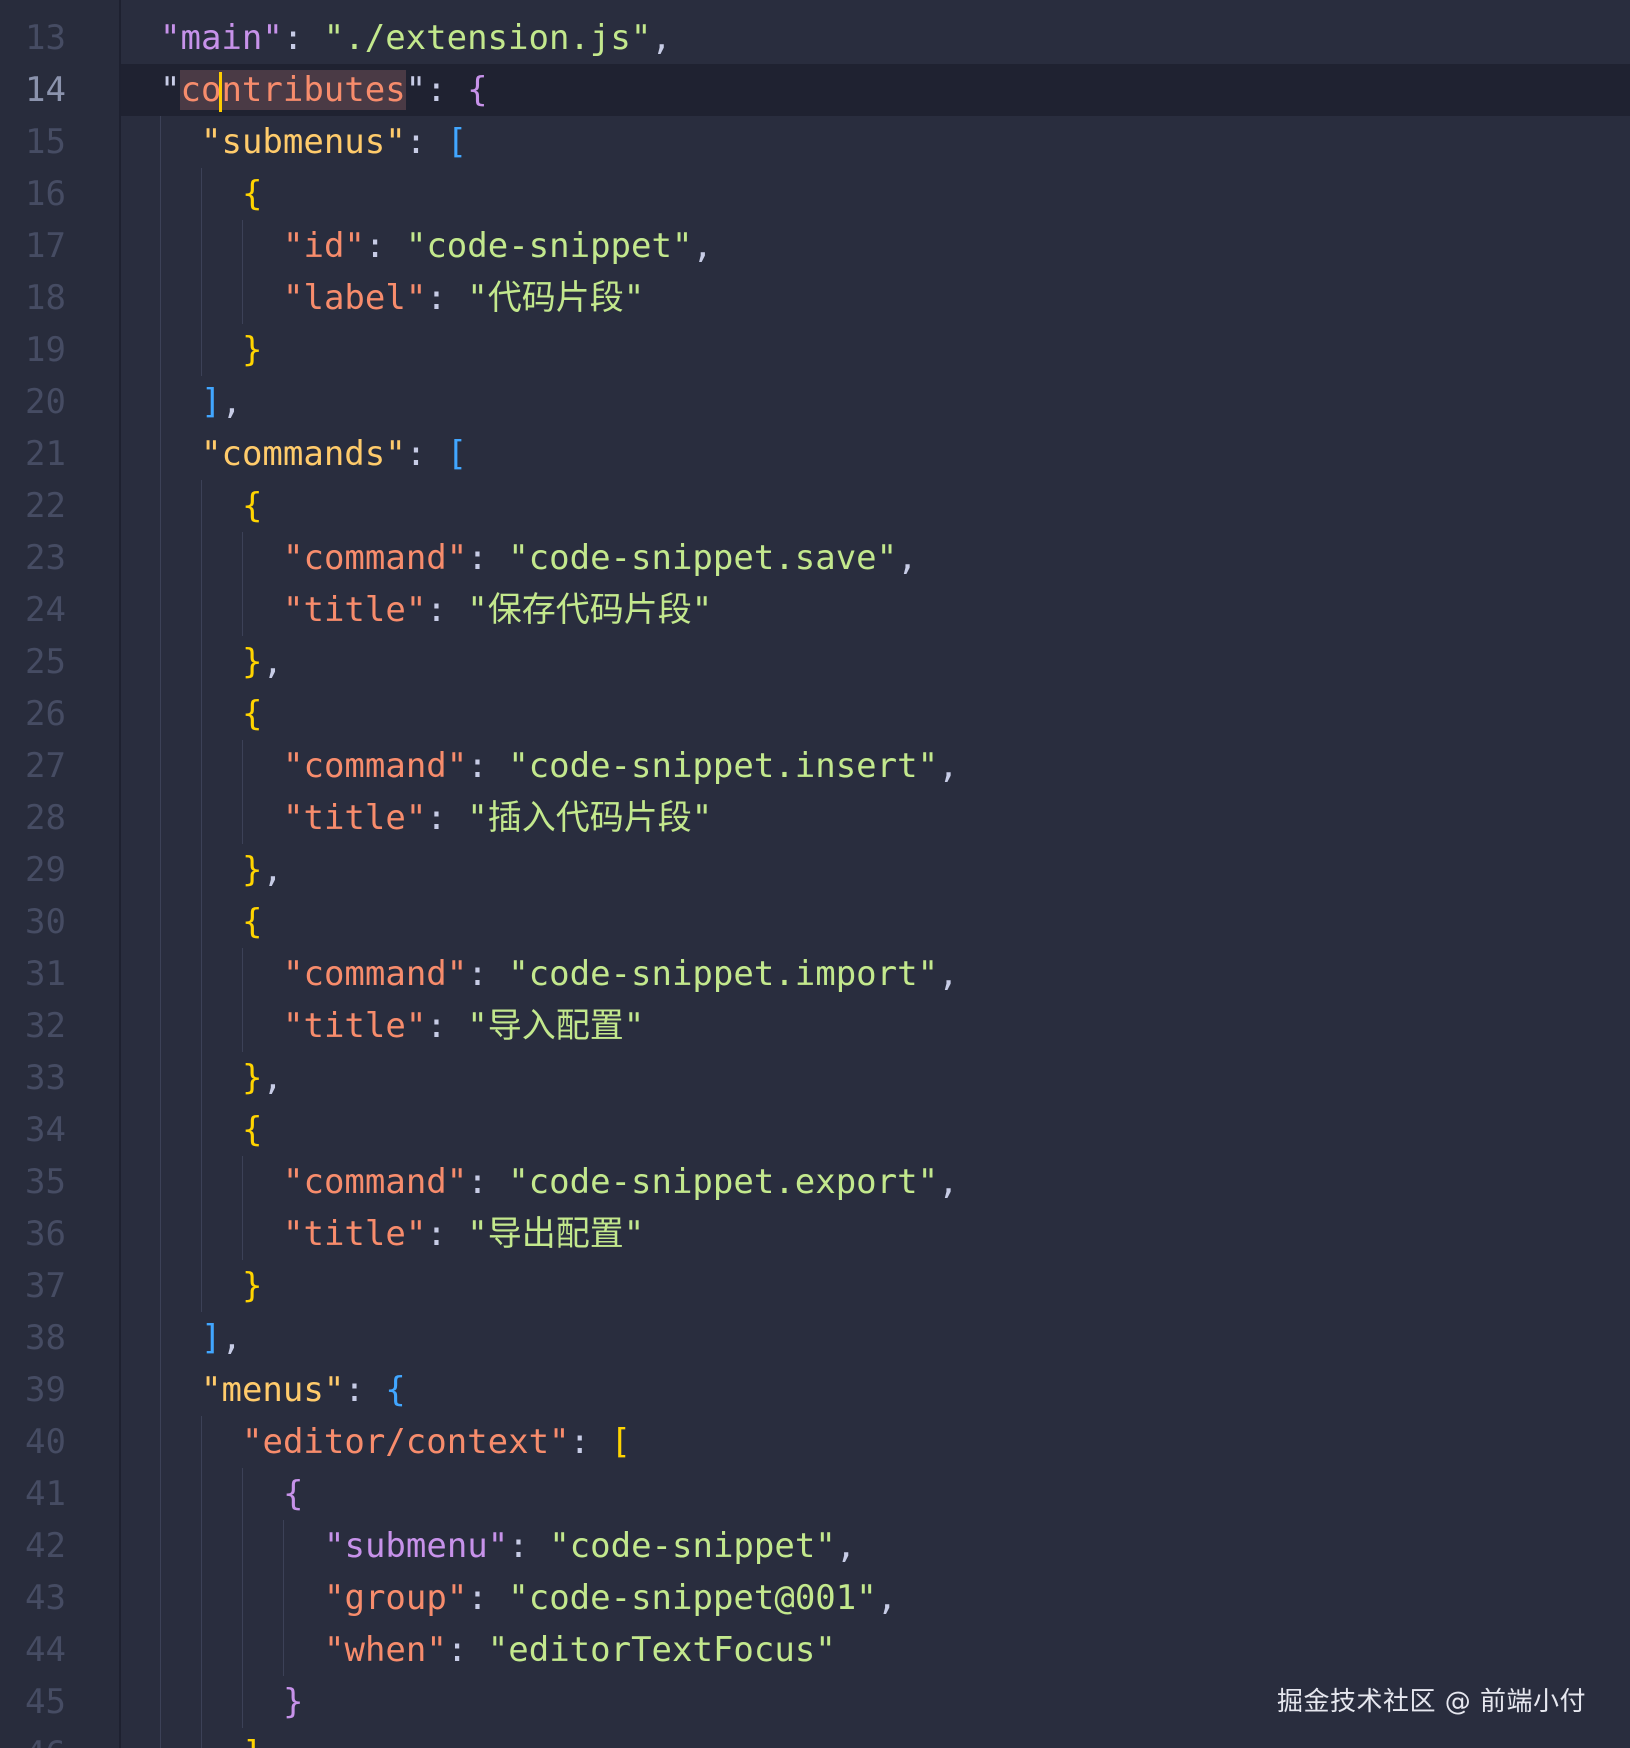 The height and width of the screenshot is (1748, 1630). I want to click on line-number: 14, so click(45, 90).